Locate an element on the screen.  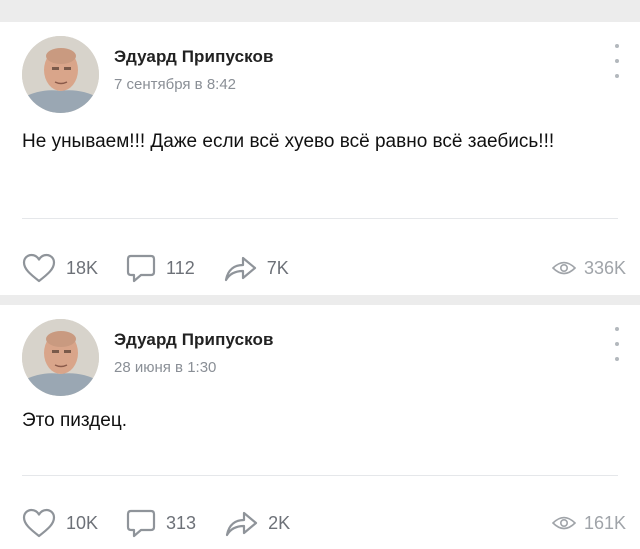
share-count: 2K is located at coordinates (279, 522).